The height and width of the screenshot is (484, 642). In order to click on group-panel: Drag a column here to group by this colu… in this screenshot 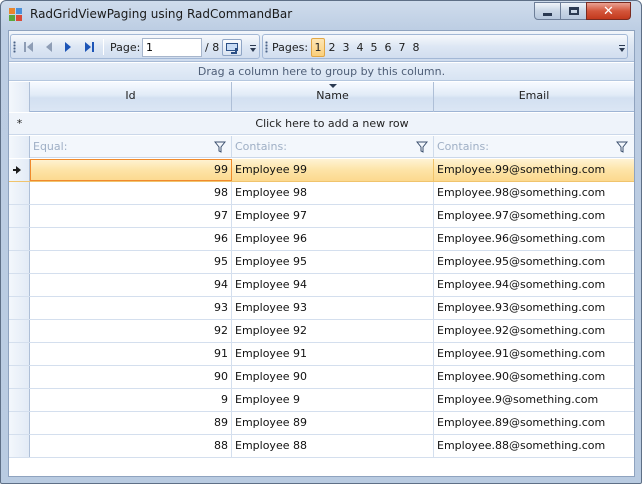, I will do `click(321, 72)`.